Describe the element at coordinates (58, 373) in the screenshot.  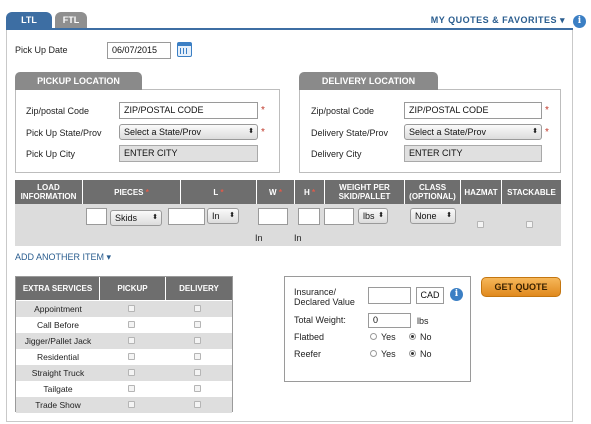
I see `service-name: Straight Truck` at that location.